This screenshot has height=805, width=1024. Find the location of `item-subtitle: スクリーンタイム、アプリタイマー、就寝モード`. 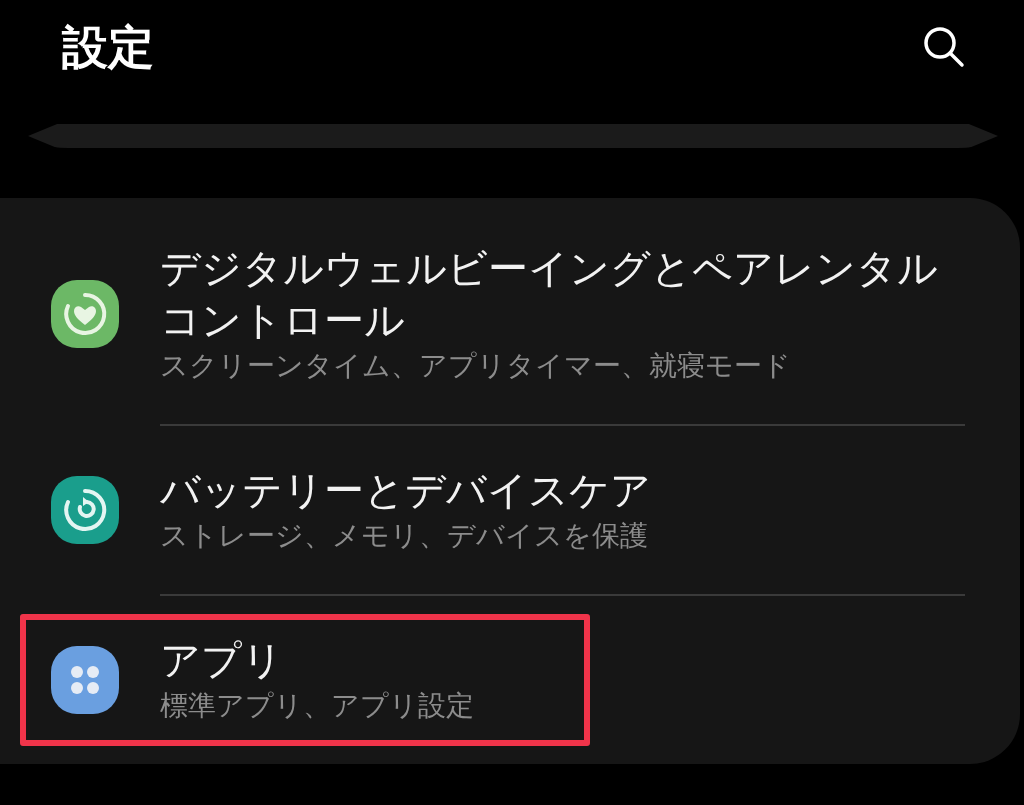

item-subtitle: スクリーンタイム、アプリタイマー、就寝モード is located at coordinates (476, 366).